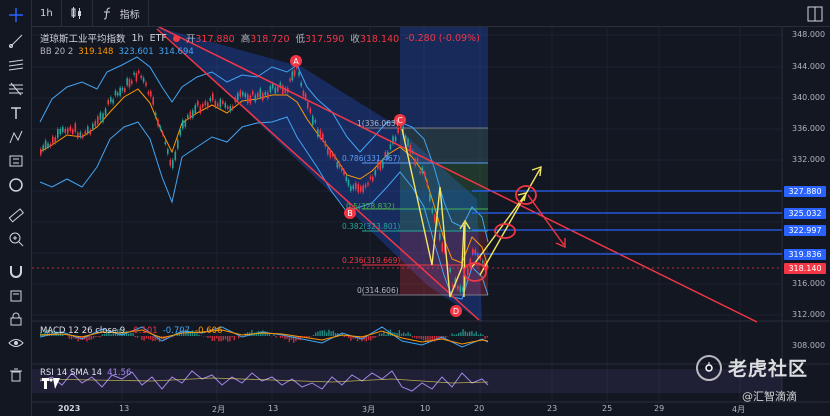 This screenshot has width=830, height=416. Describe the element at coordinates (144, 331) in the screenshot. I see `macd-hist-value: -0.101` at that location.